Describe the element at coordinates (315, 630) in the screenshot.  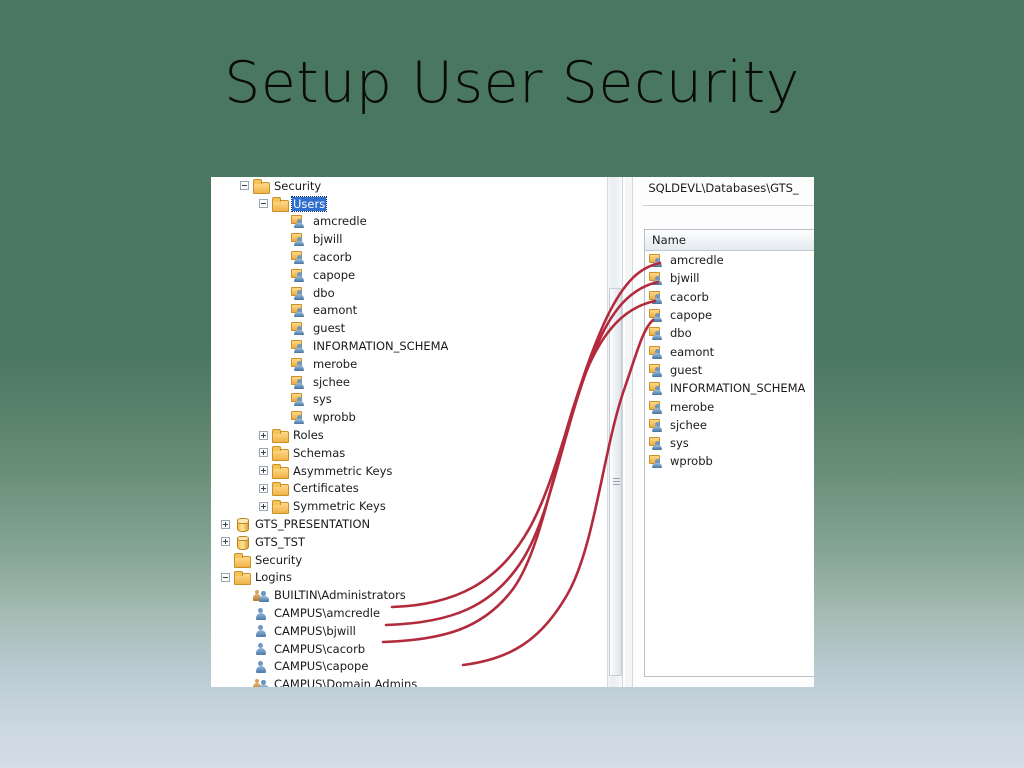
I see `tree-item-label: CAMPUS\bjwill` at that location.